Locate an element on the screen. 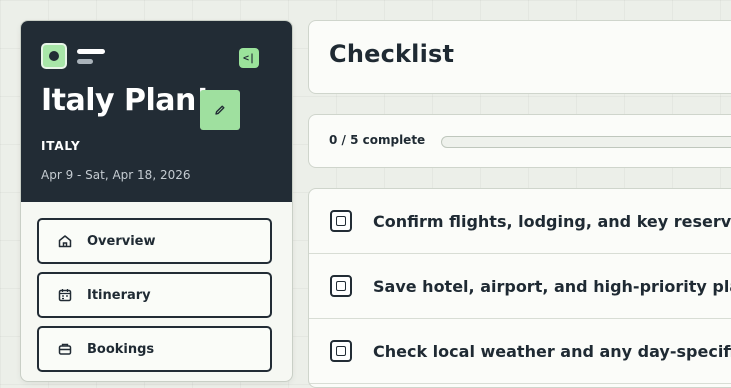 The image size is (731, 388). edit-trip-button is located at coordinates (220, 110).